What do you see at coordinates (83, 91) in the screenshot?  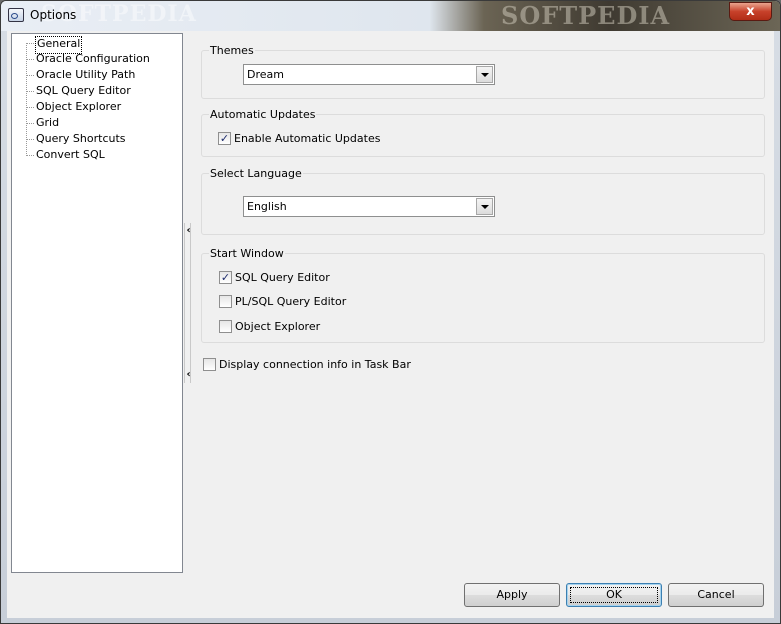 I see `tree-item-sql-query-editor: SQL Query Editor` at bounding box center [83, 91].